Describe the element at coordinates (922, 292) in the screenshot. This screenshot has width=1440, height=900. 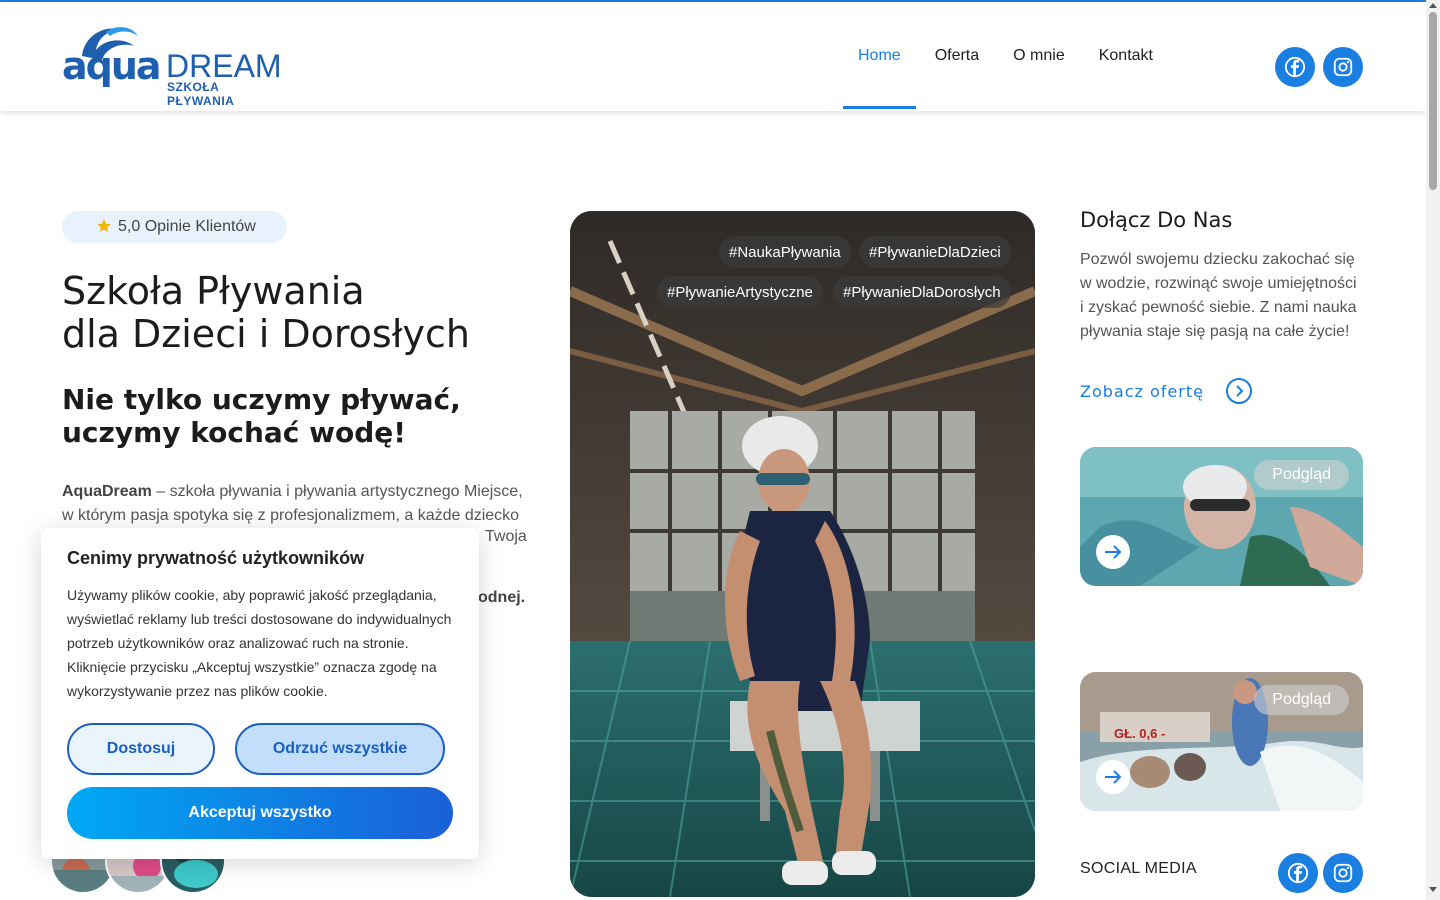
I see `hashtag-plywanie-dla-doroslych: #PływanieDlaDorosłych` at that location.